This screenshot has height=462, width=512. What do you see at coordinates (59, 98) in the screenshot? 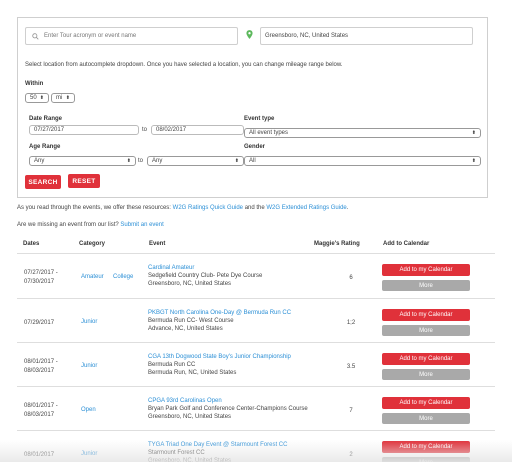
I see `within-unit-value: mi` at bounding box center [59, 98].